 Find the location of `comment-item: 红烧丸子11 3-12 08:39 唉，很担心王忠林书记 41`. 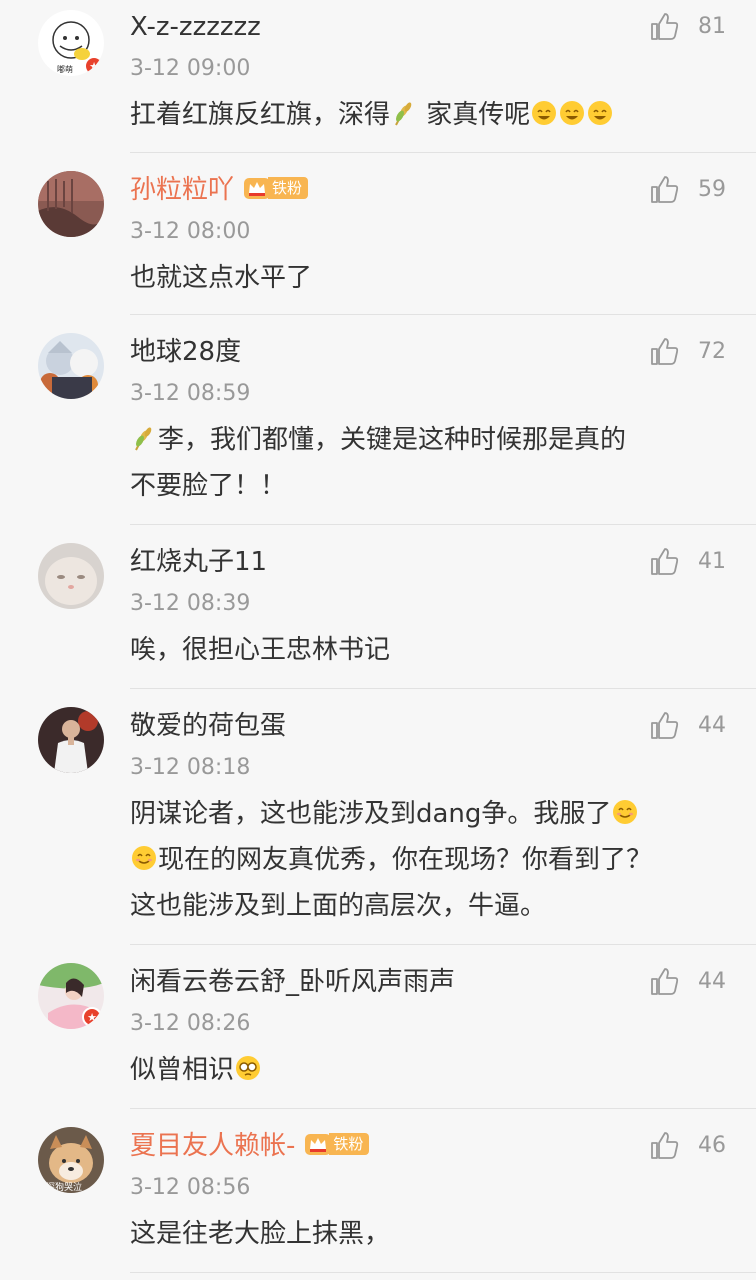

comment-item: 红烧丸子11 3-12 08:39 唉，很担心王忠林书记 41 is located at coordinates (397, 607).